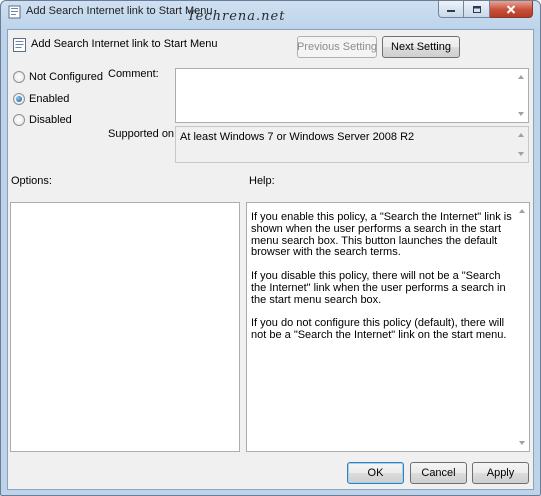 The width and height of the screenshot is (541, 496). I want to click on comment-scrollbar, so click(521, 95).